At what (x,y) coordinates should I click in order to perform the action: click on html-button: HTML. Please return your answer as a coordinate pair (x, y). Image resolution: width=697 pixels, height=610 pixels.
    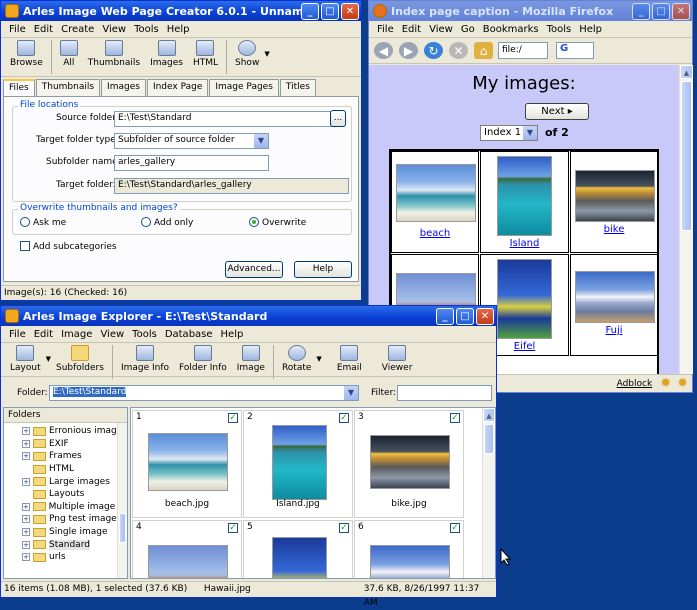
    Looking at the image, I should click on (205, 54).